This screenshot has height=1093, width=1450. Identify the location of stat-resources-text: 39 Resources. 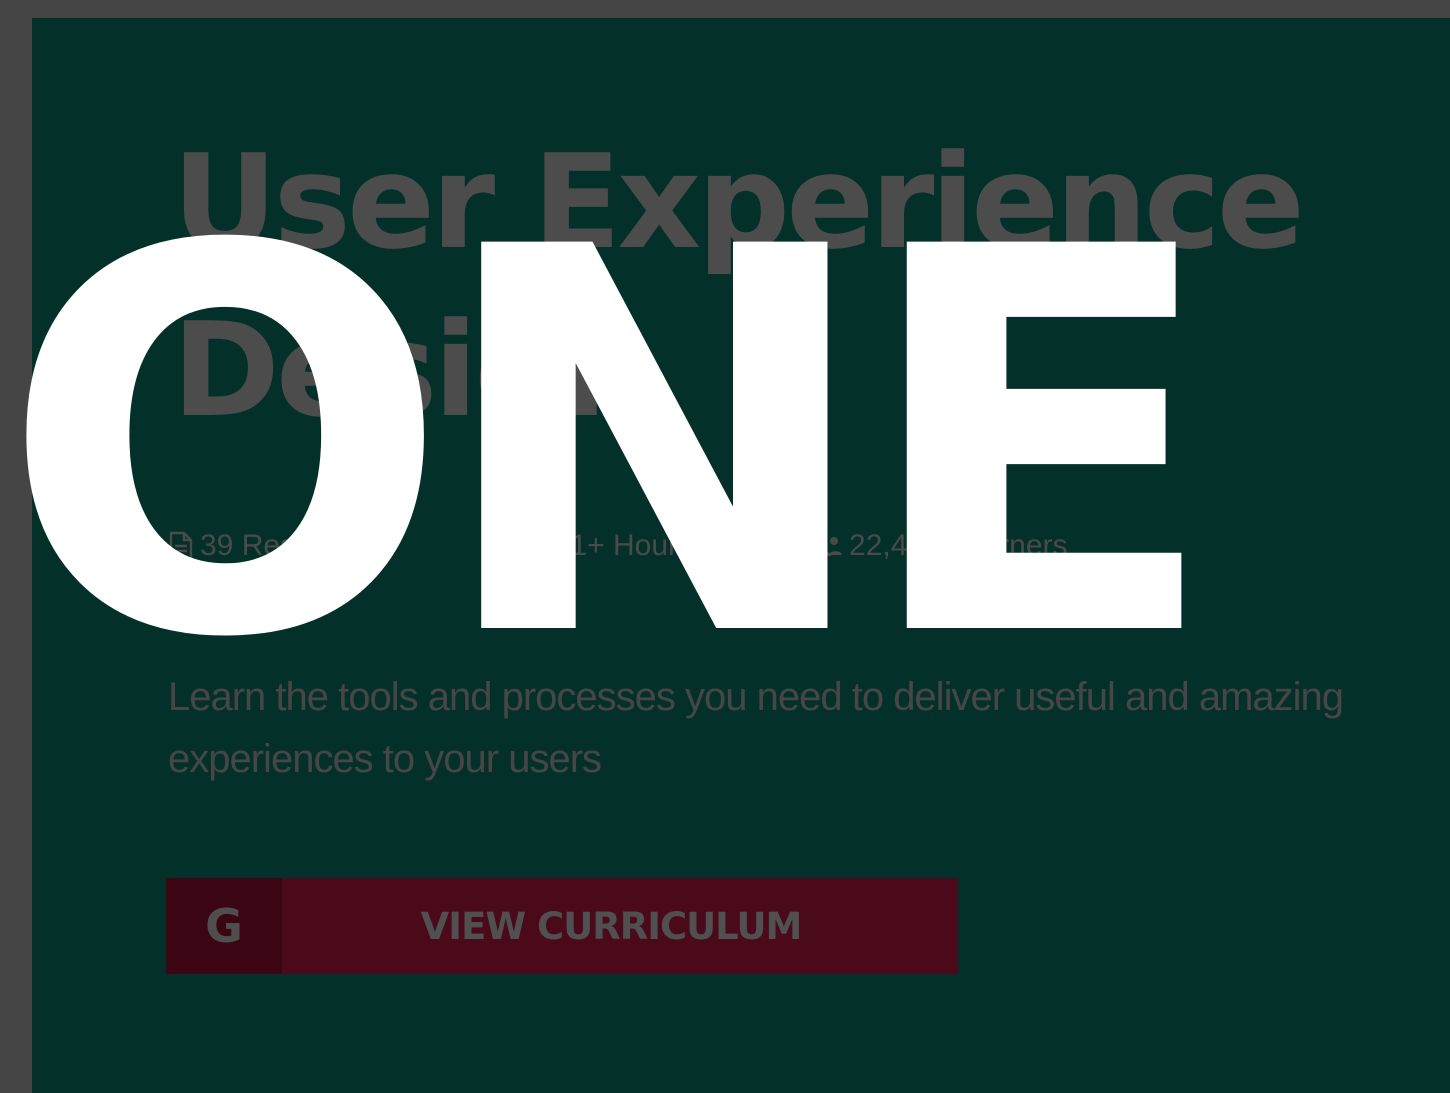
(293, 545).